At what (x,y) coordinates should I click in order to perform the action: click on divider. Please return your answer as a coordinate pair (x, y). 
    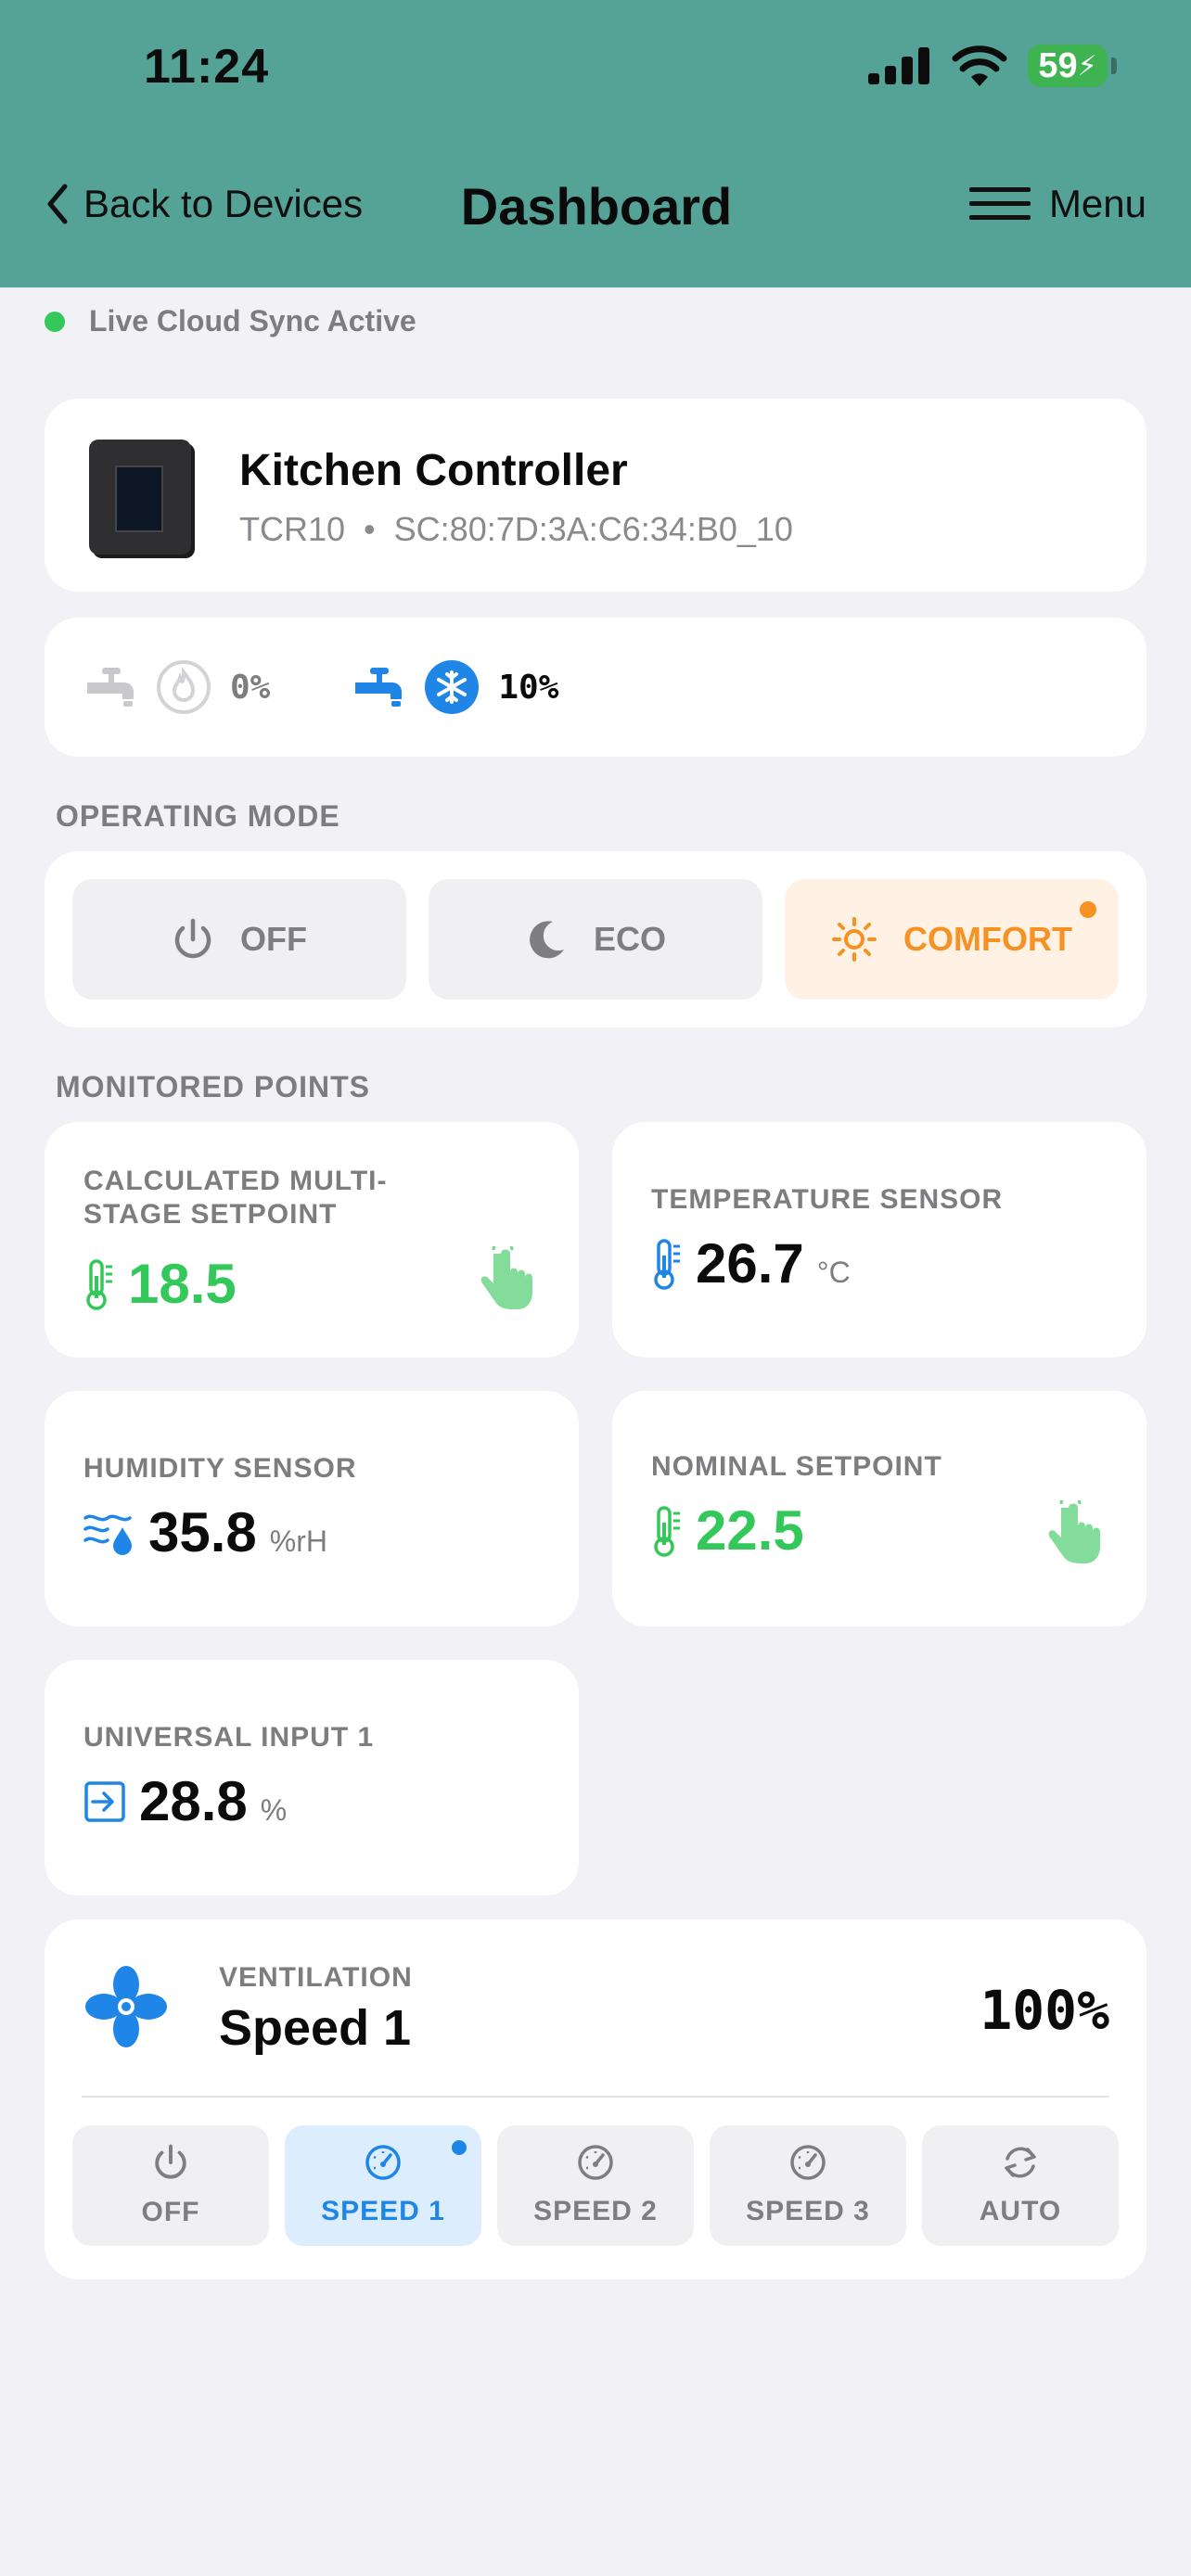
    Looking at the image, I should click on (595, 2097).